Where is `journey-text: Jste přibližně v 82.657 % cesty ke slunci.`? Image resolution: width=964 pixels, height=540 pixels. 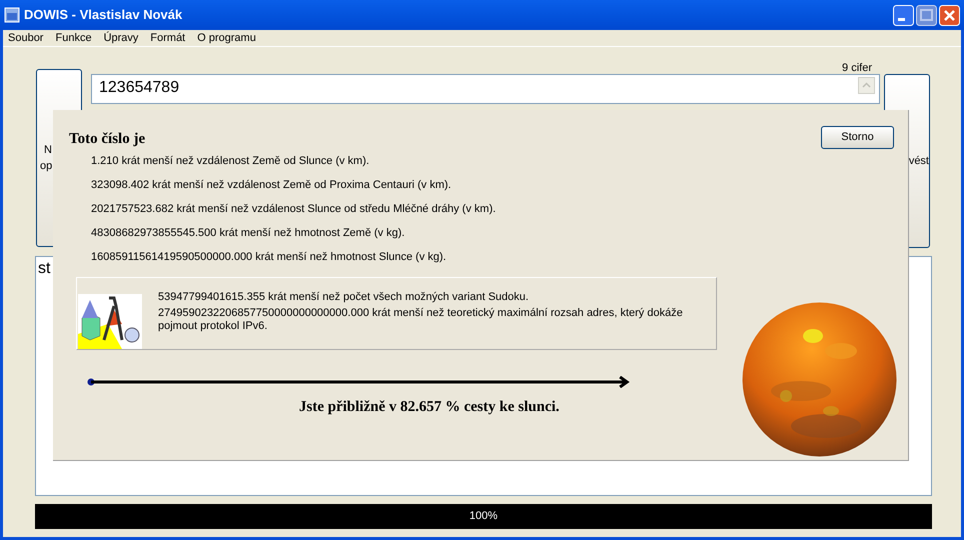
journey-text: Jste přibližně v 82.657 % cesty ke slunci. is located at coordinates (429, 407).